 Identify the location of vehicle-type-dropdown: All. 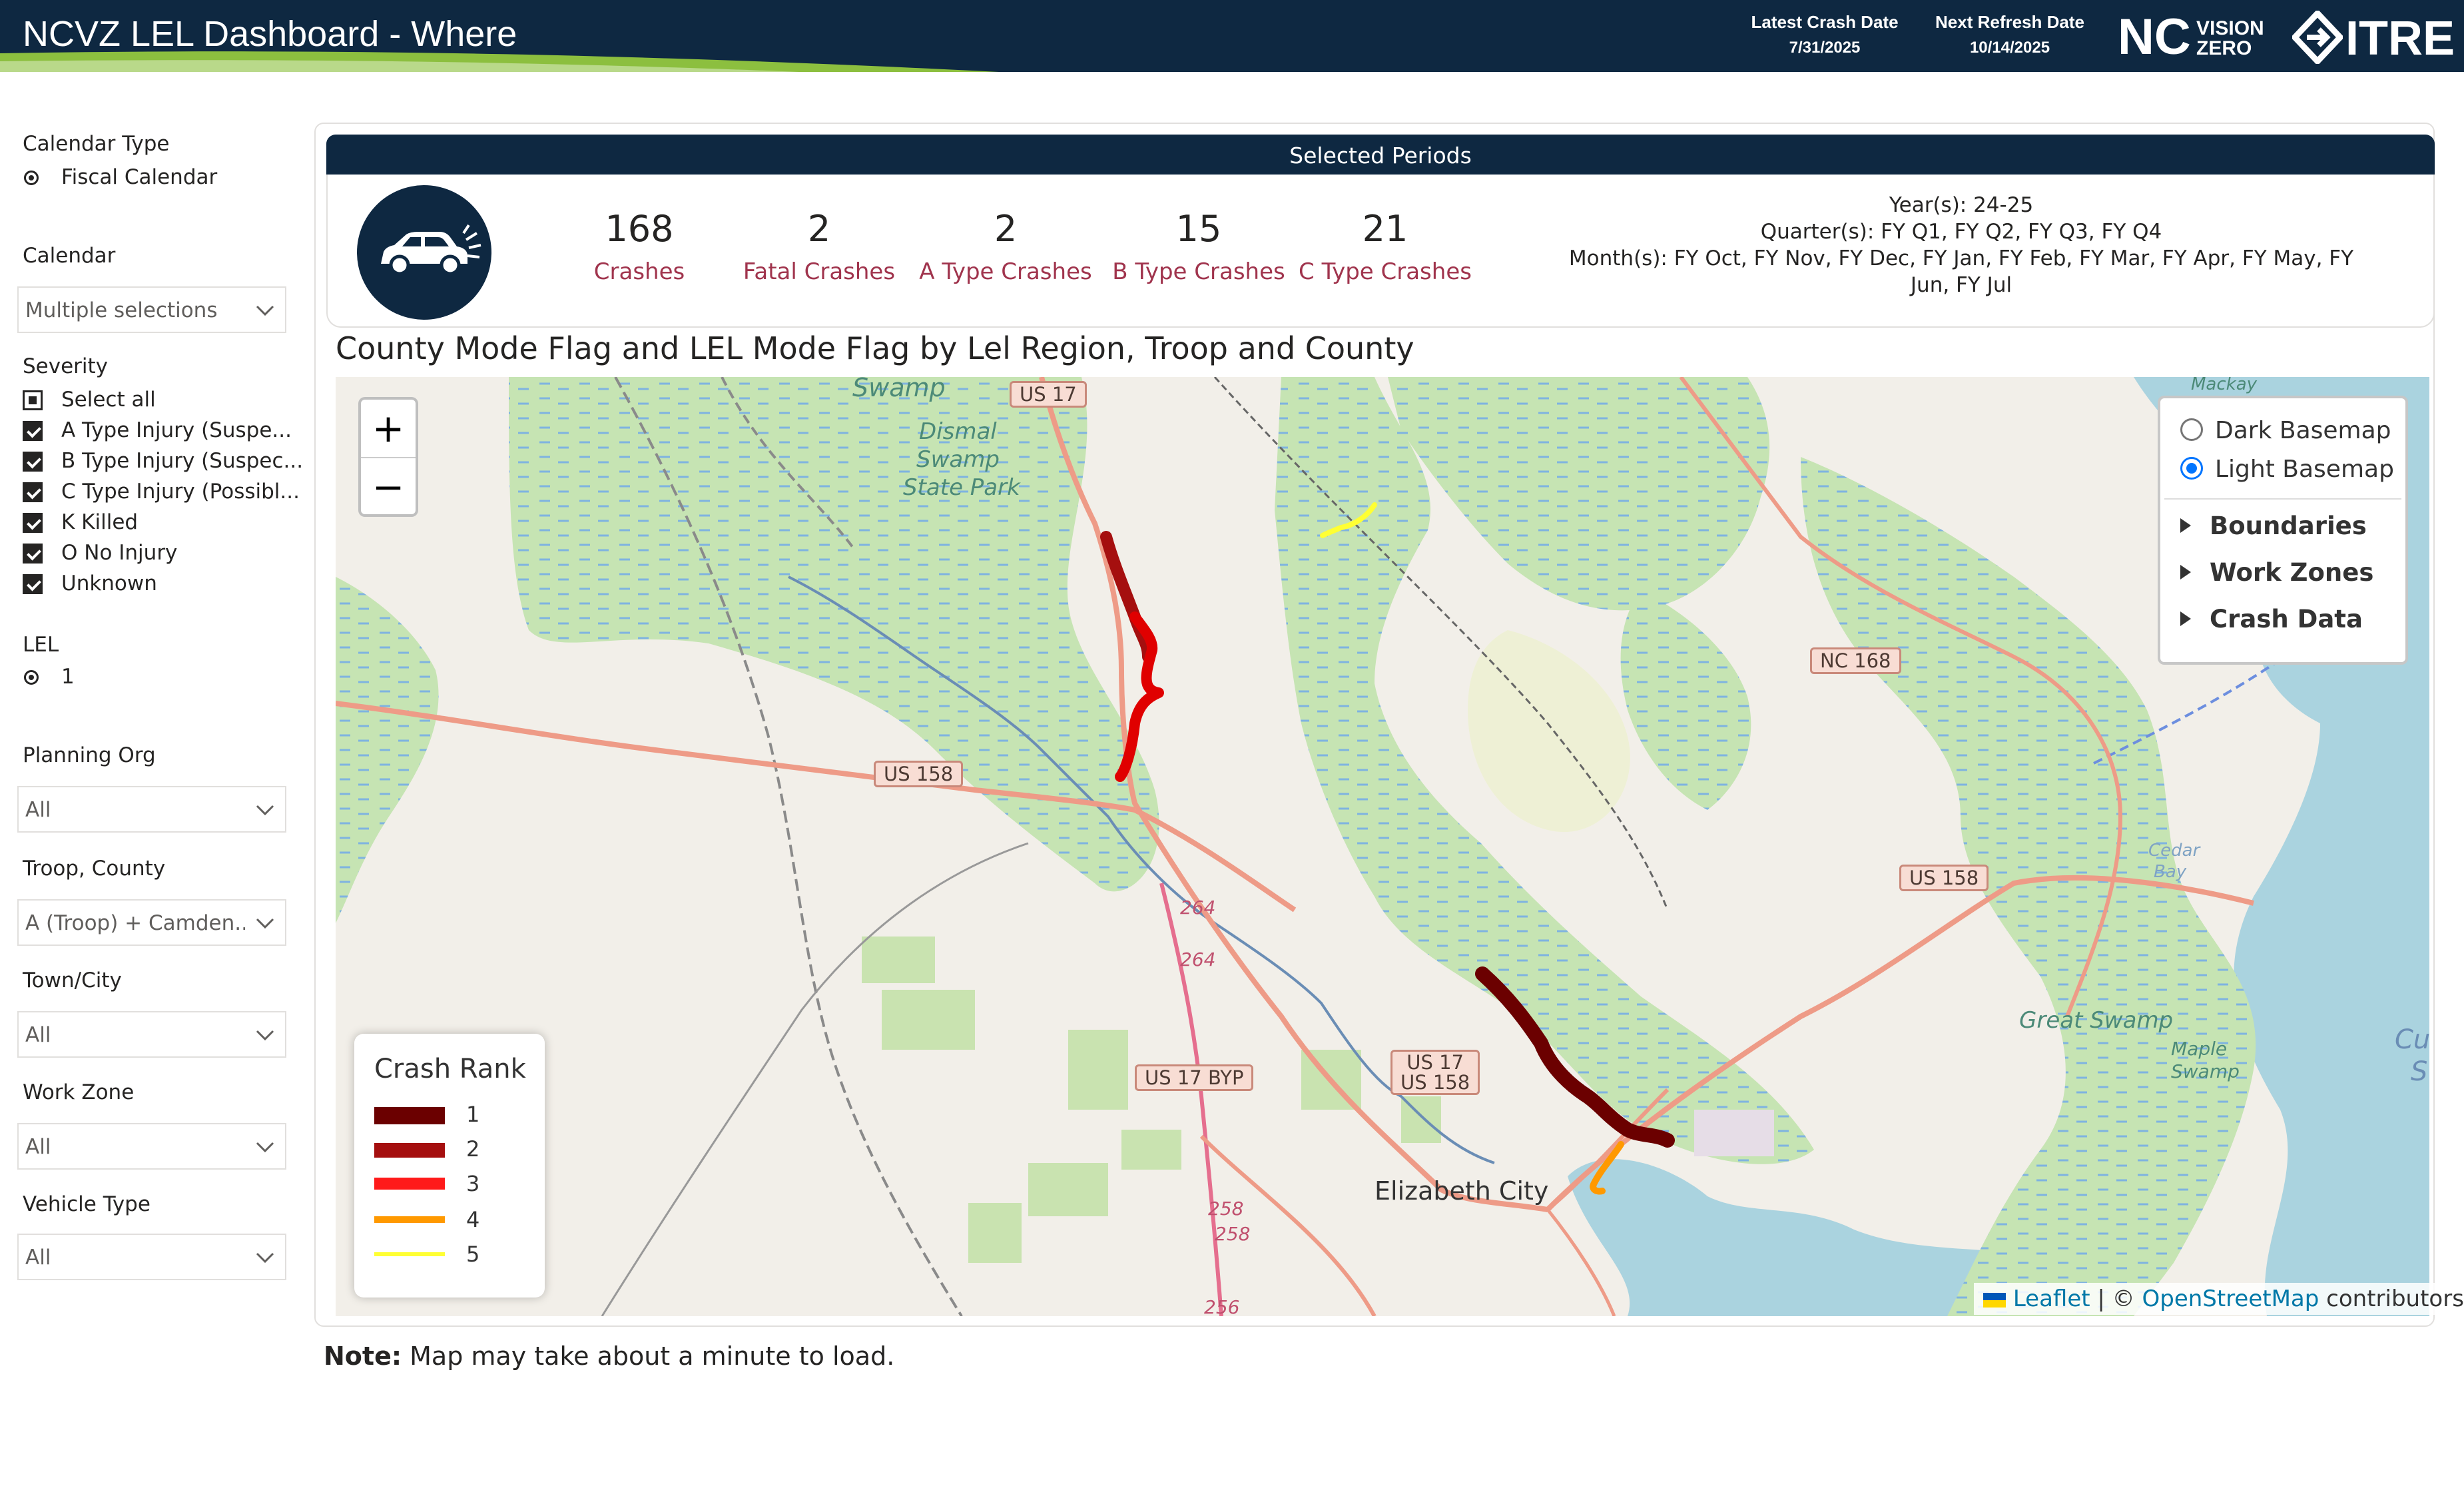
(151, 1257).